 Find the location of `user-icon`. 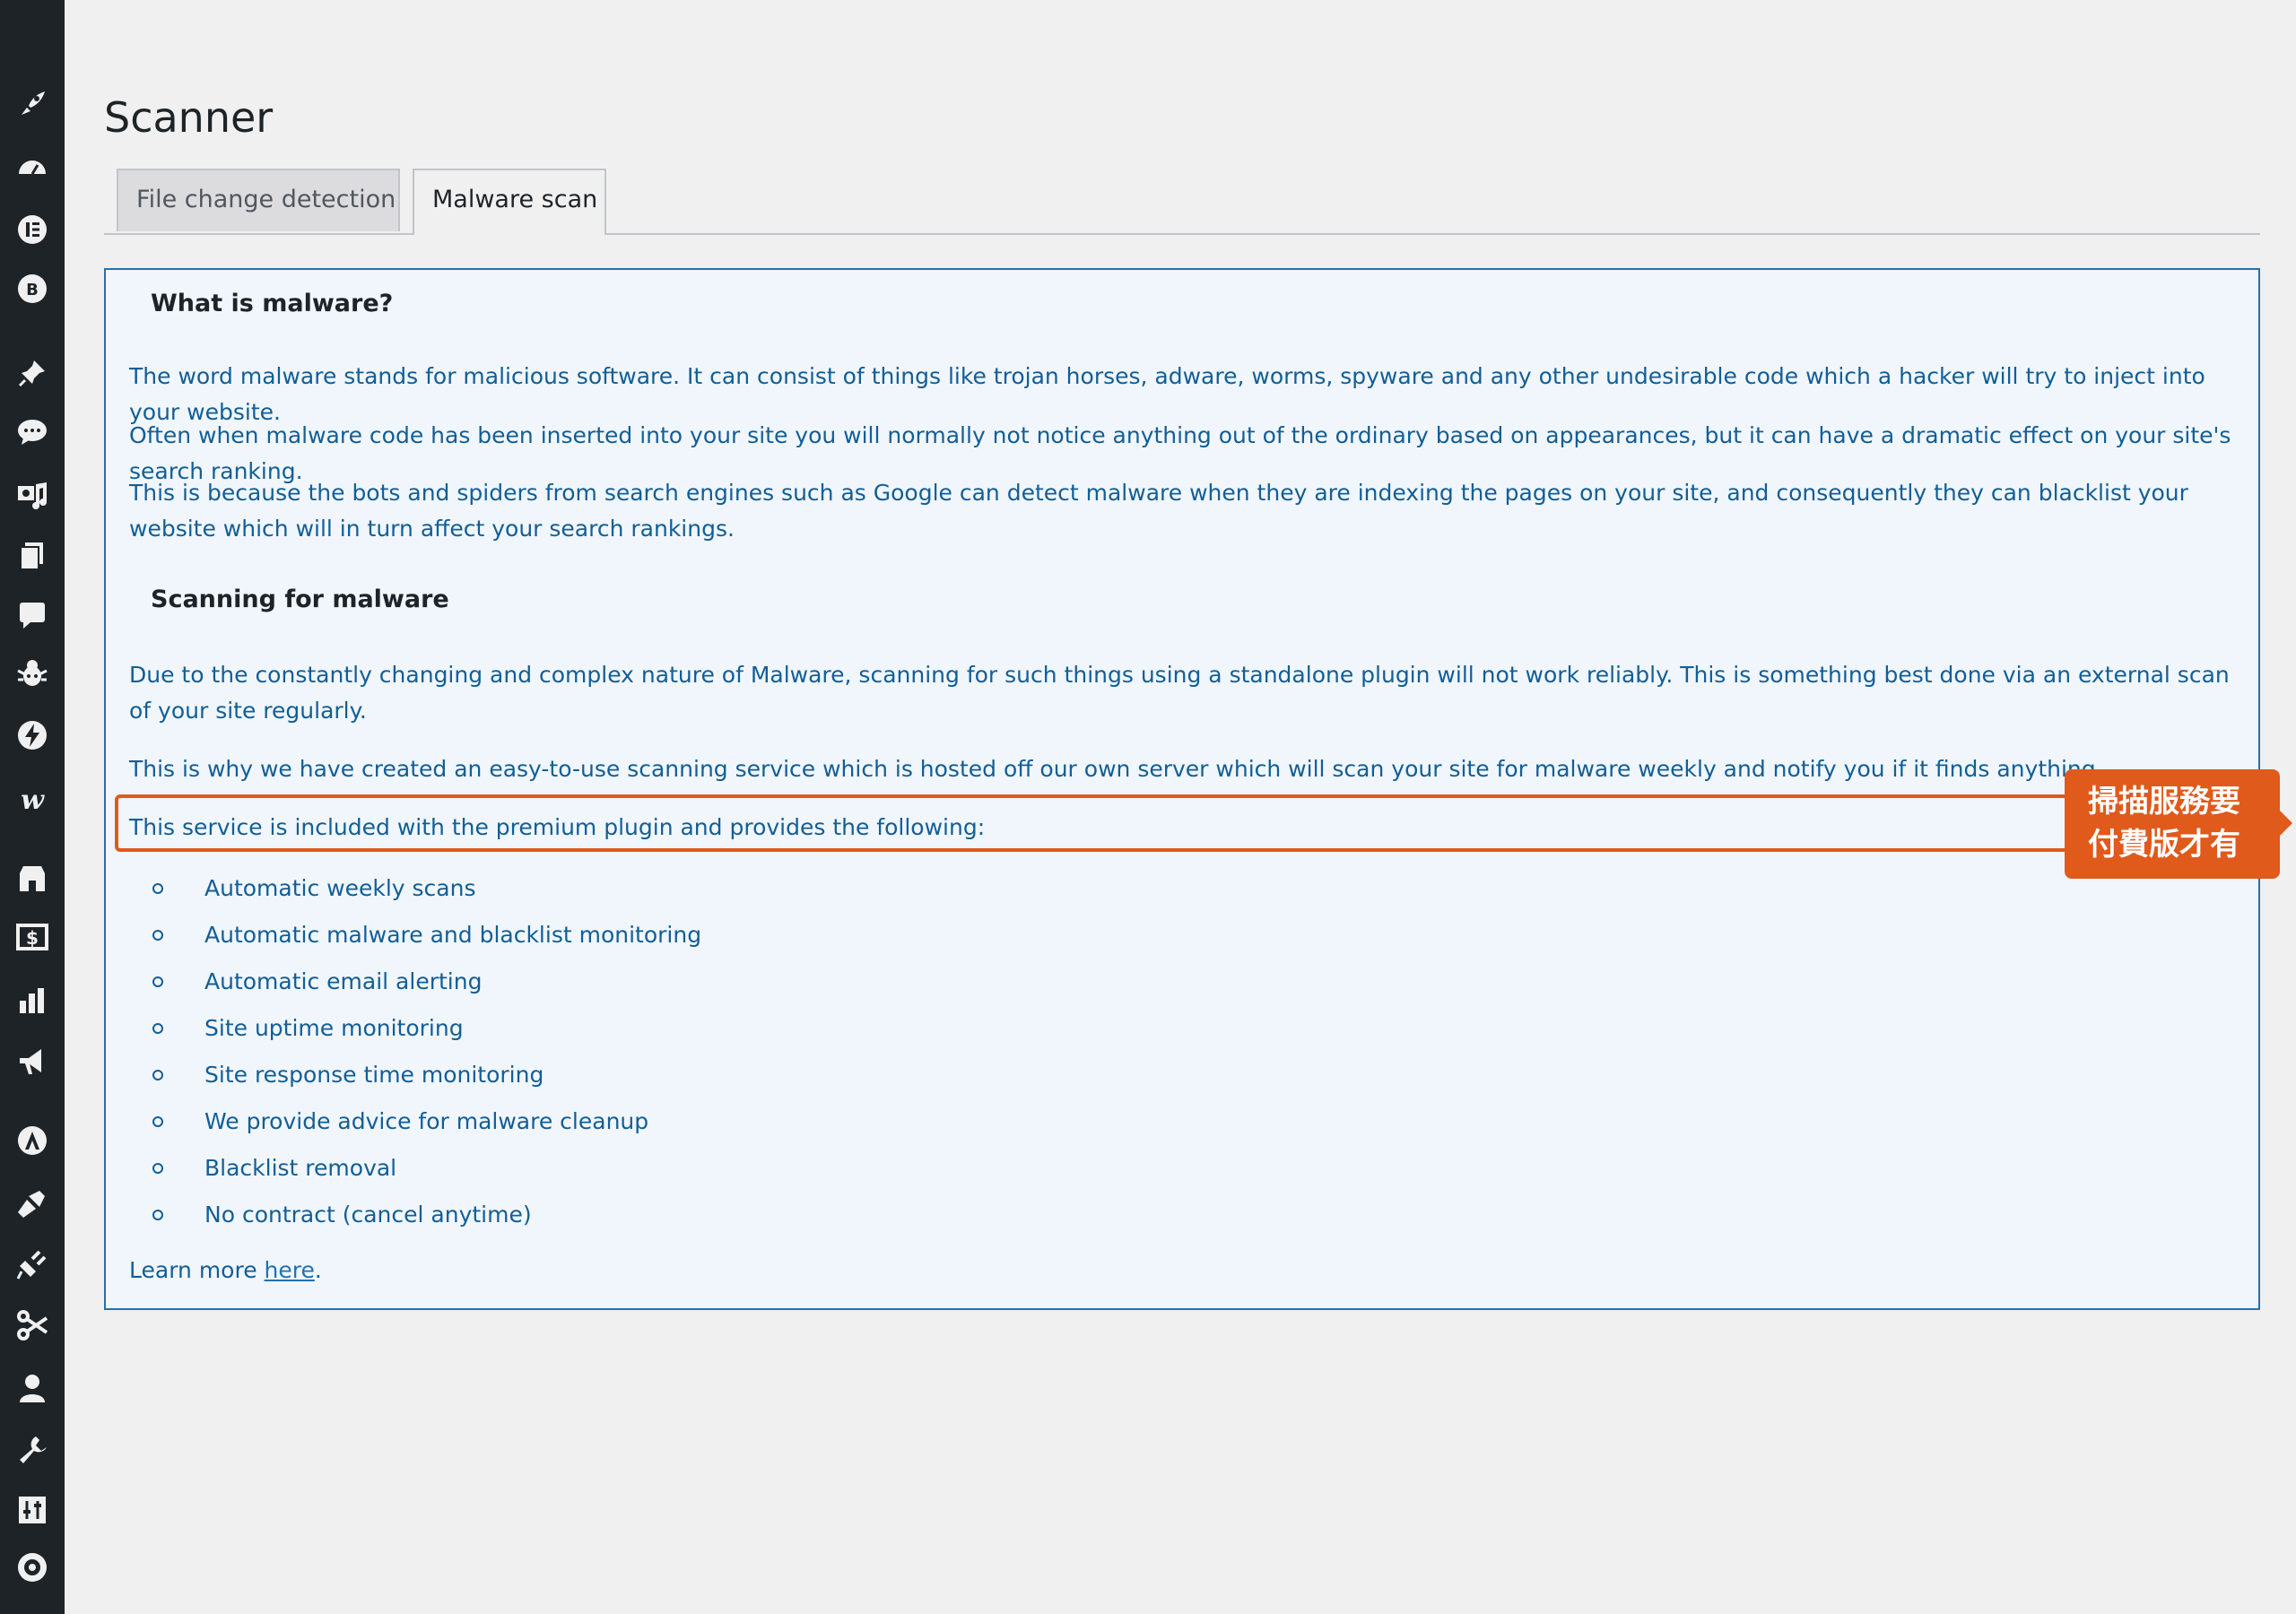

user-icon is located at coordinates (32, 1388).